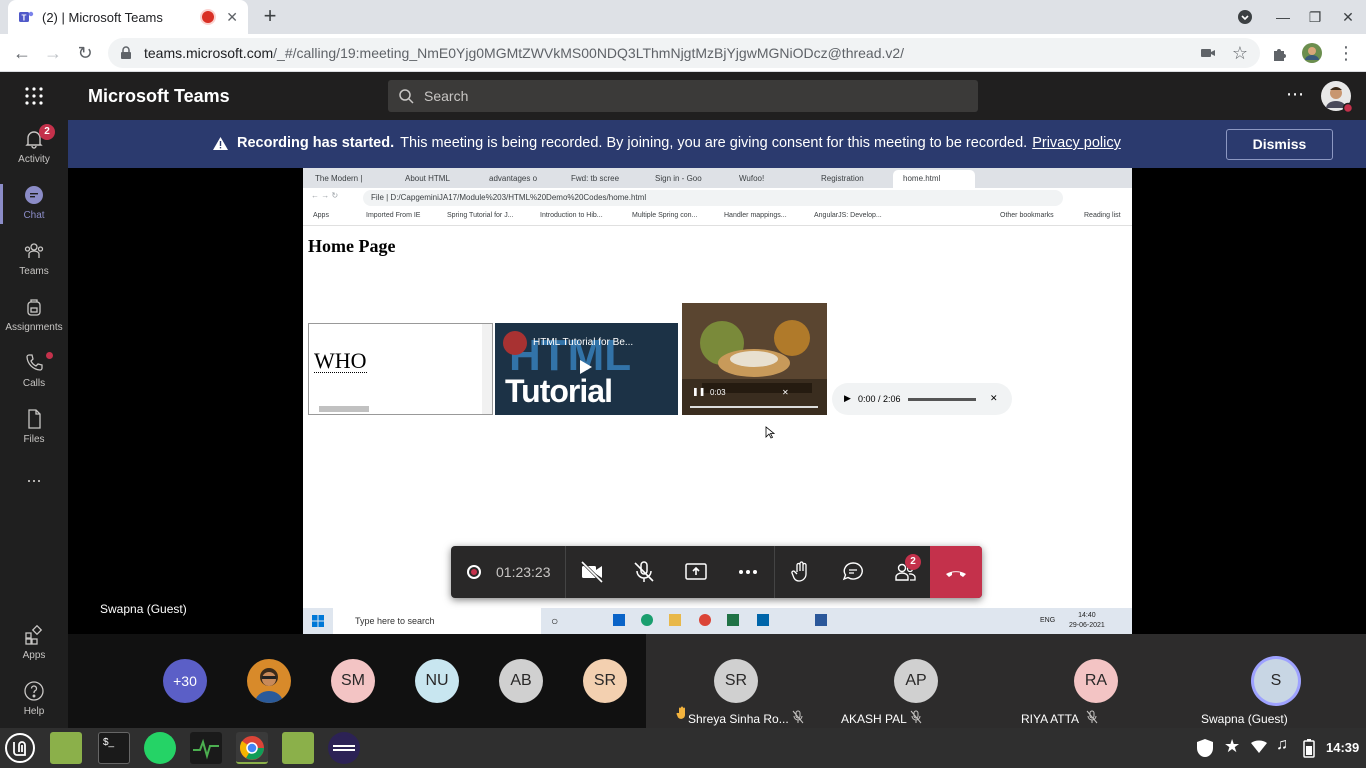 The height and width of the screenshot is (768, 1366). What do you see at coordinates (605, 681) in the screenshot?
I see `participant-avatar: SR` at bounding box center [605, 681].